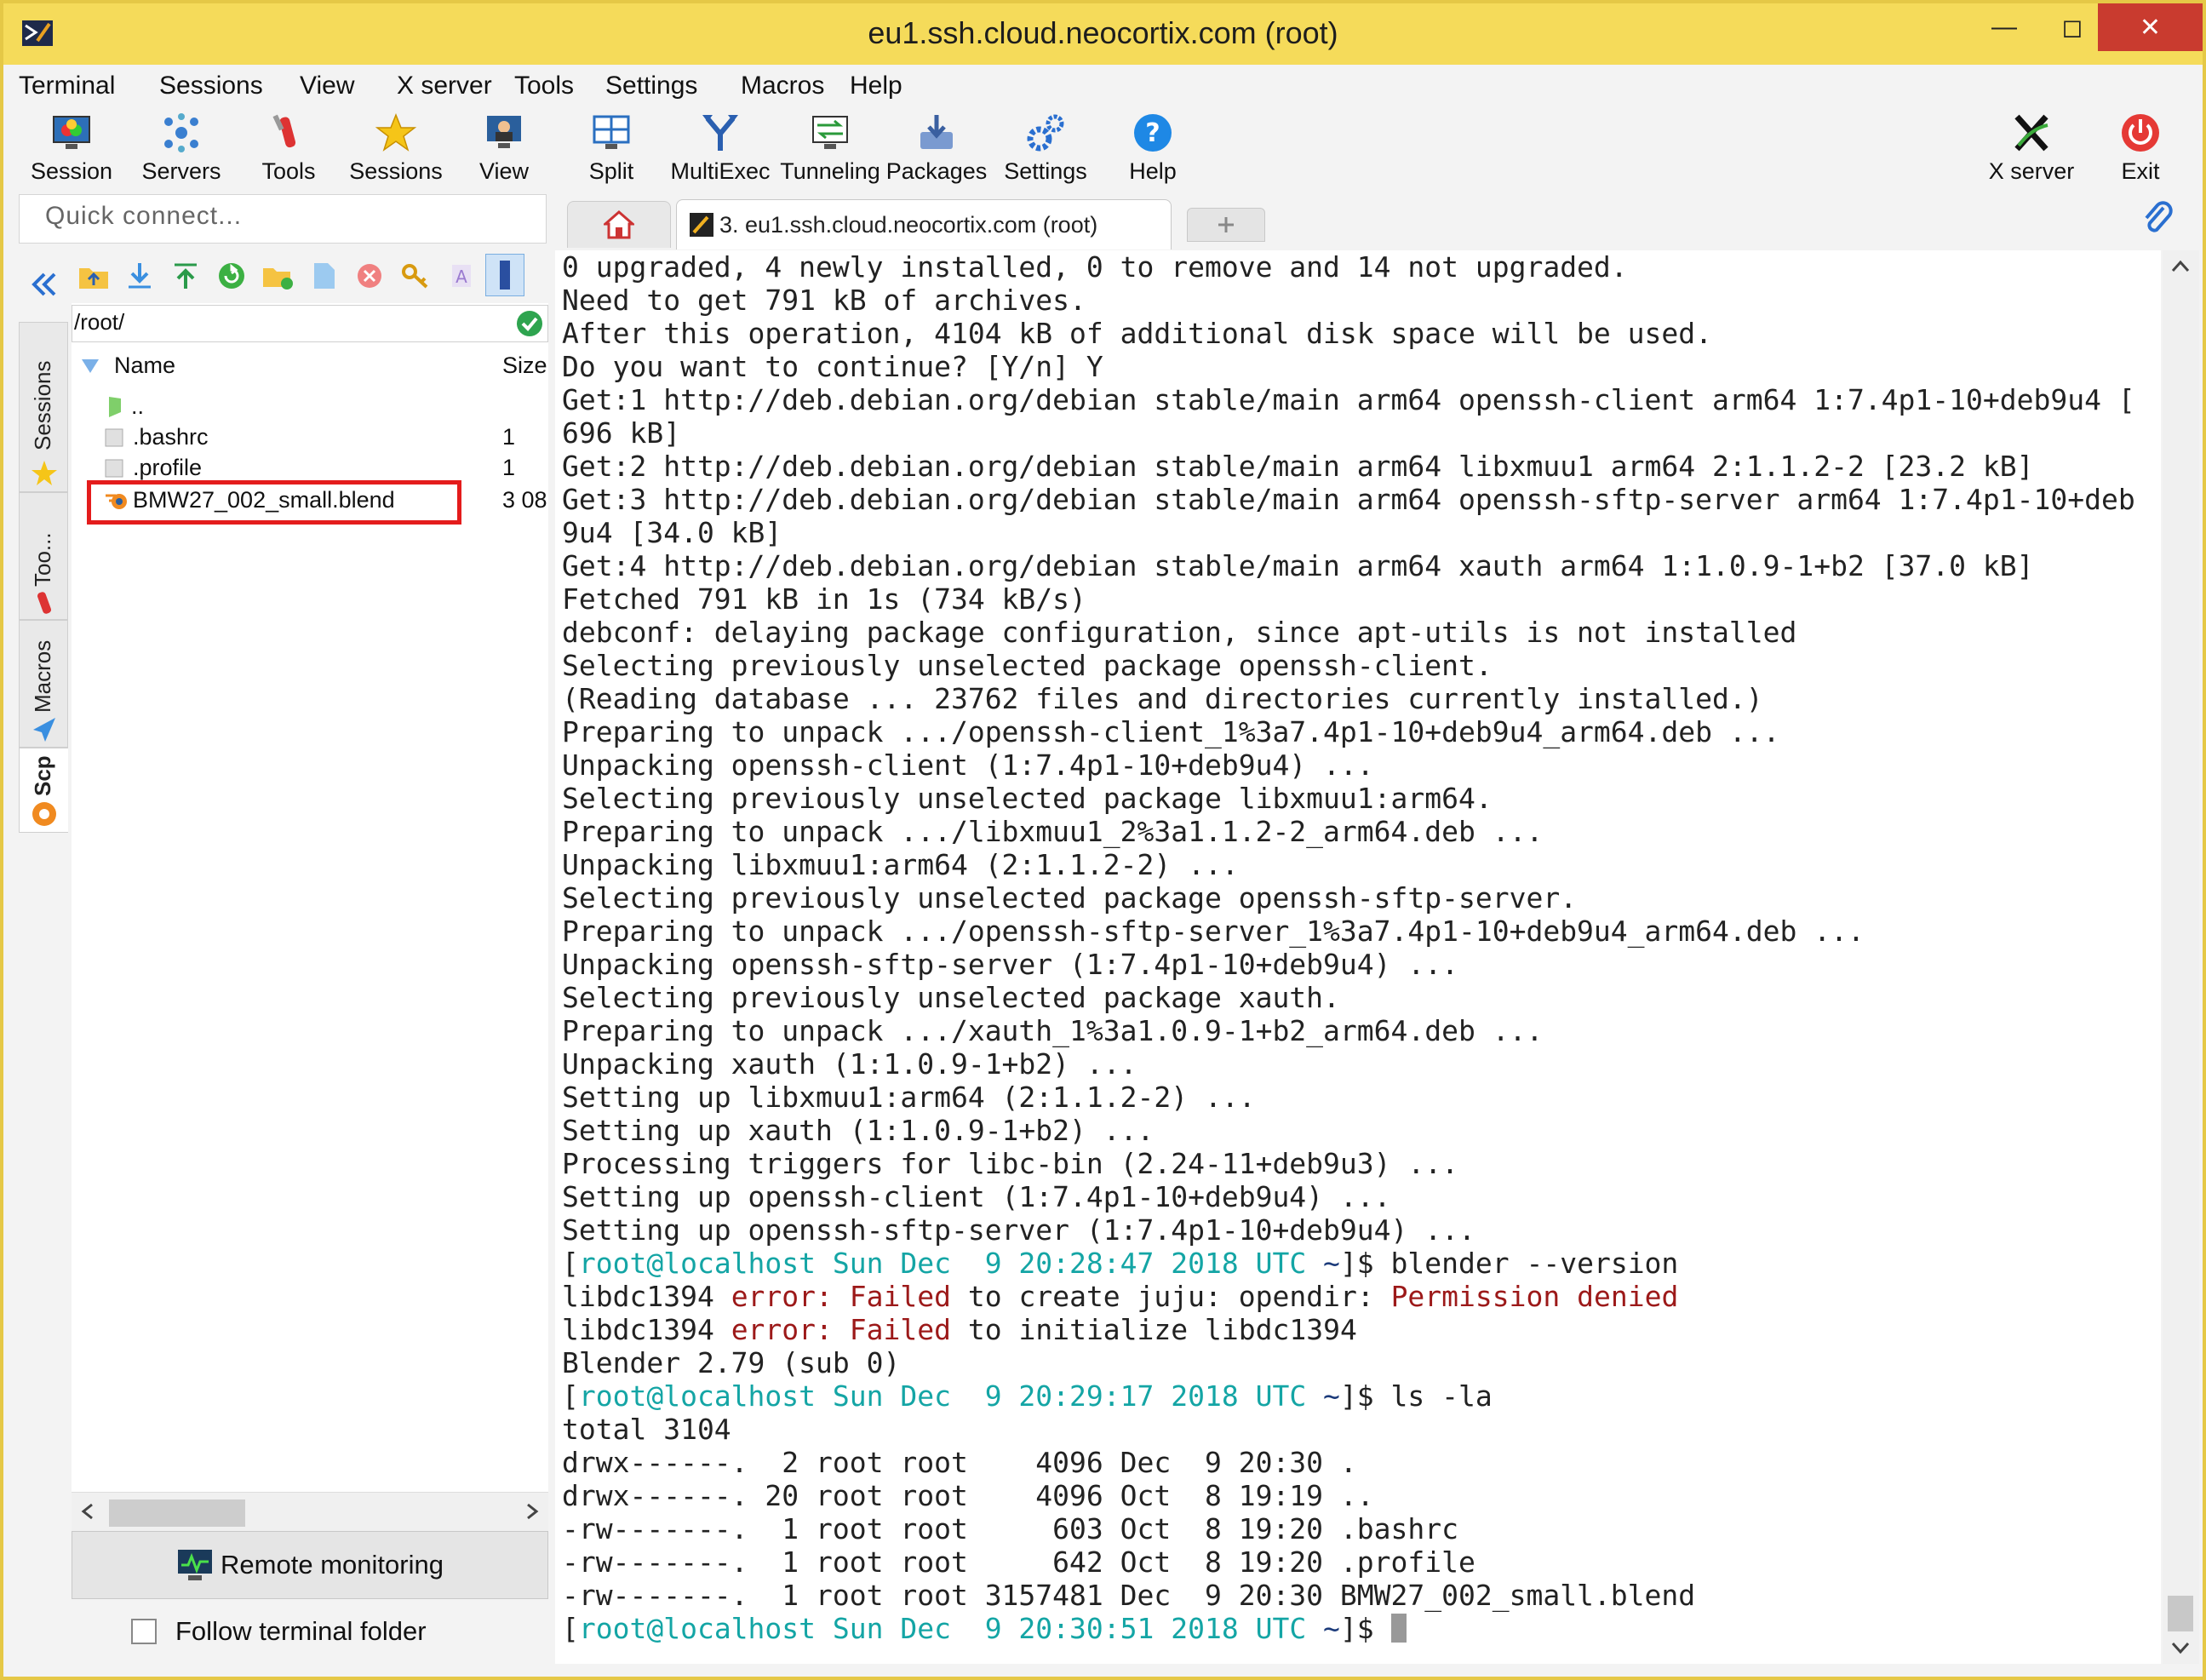 The height and width of the screenshot is (1680, 2206). What do you see at coordinates (67, 86) in the screenshot?
I see `menu-terminal: Terminal` at bounding box center [67, 86].